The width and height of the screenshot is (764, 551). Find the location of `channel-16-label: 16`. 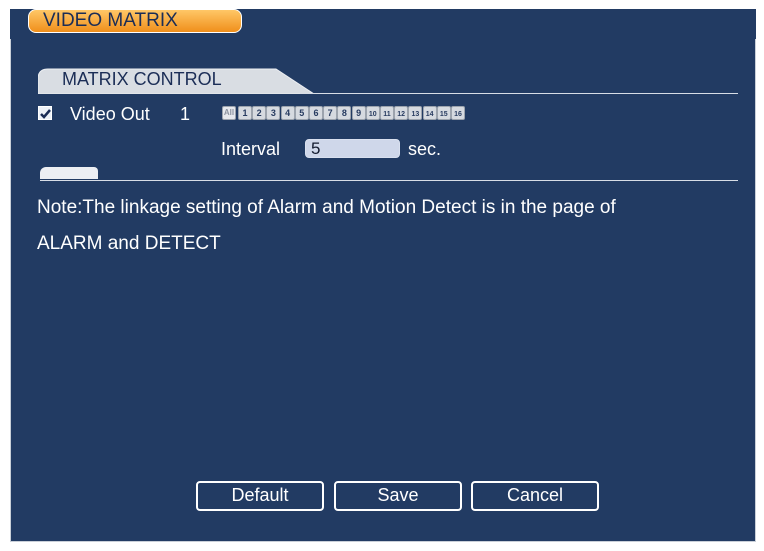

channel-16-label: 16 is located at coordinates (458, 114).